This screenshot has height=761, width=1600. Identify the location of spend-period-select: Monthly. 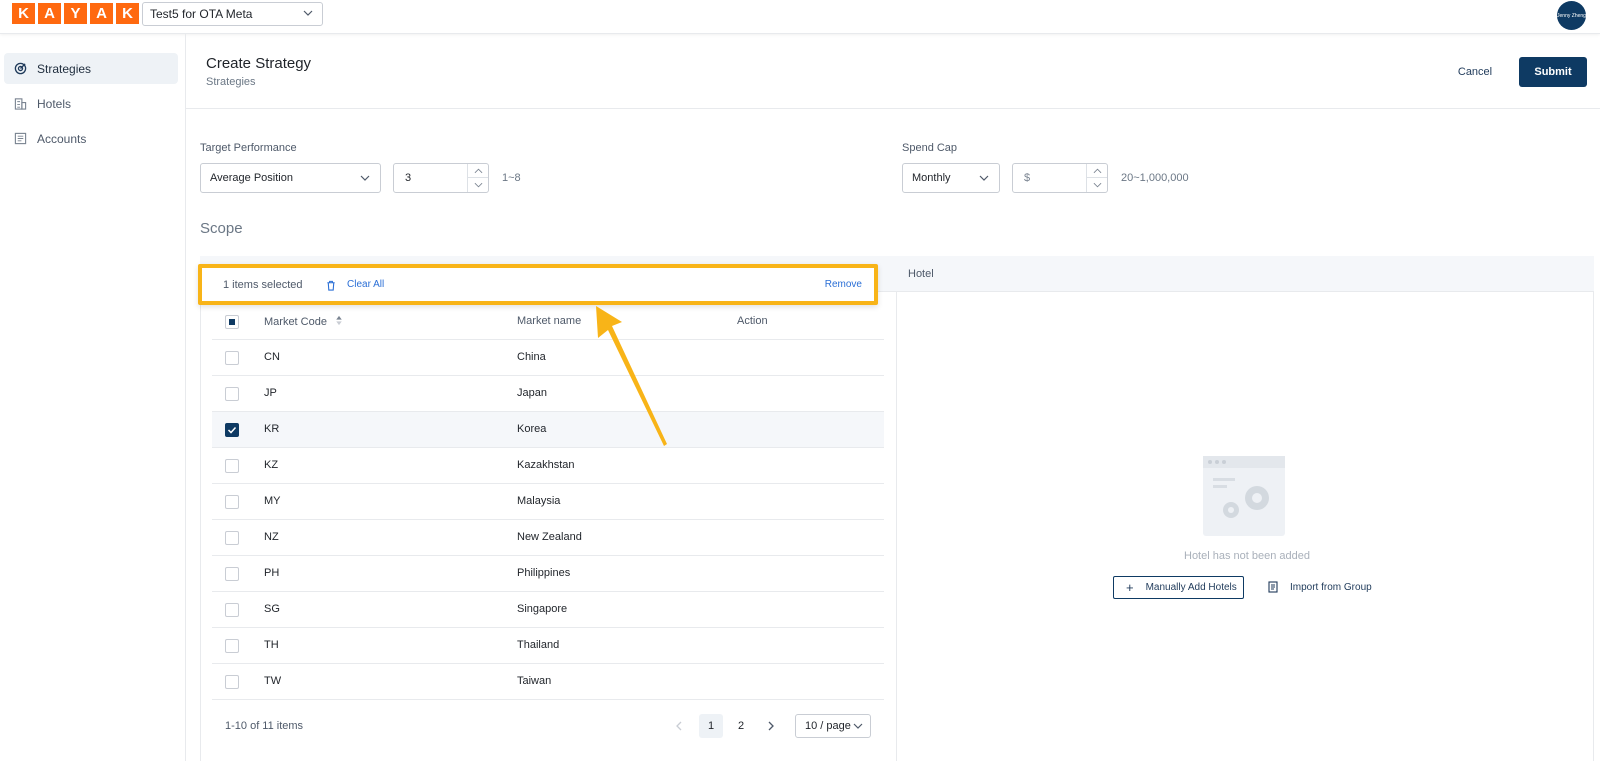
(951, 178).